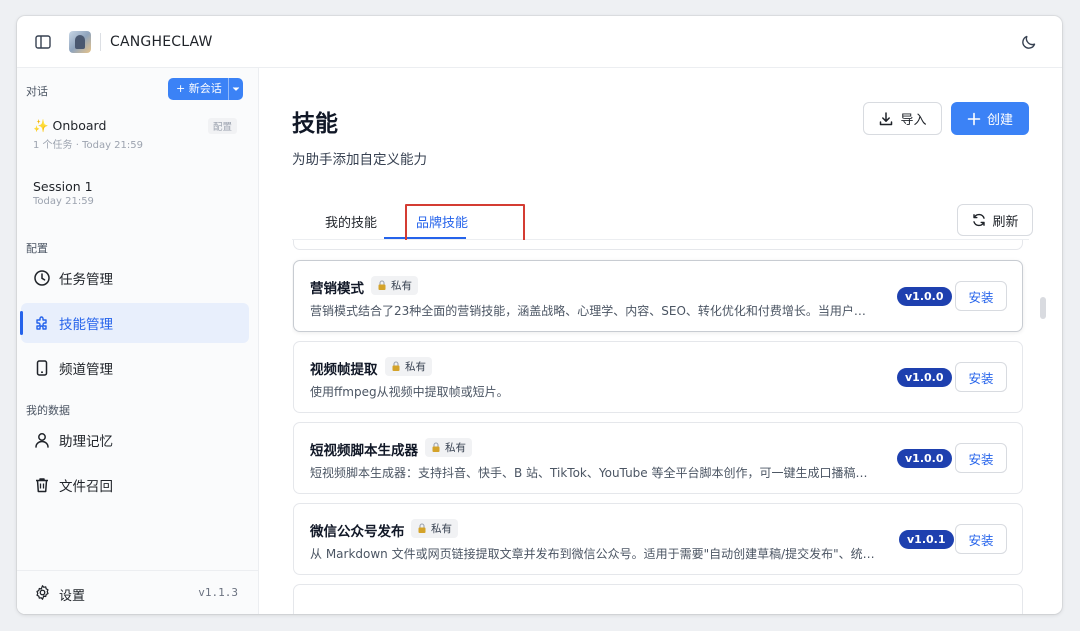 This screenshot has width=1080, height=631. What do you see at coordinates (337, 289) in the screenshot?
I see `skill-name: 营销模式` at bounding box center [337, 289].